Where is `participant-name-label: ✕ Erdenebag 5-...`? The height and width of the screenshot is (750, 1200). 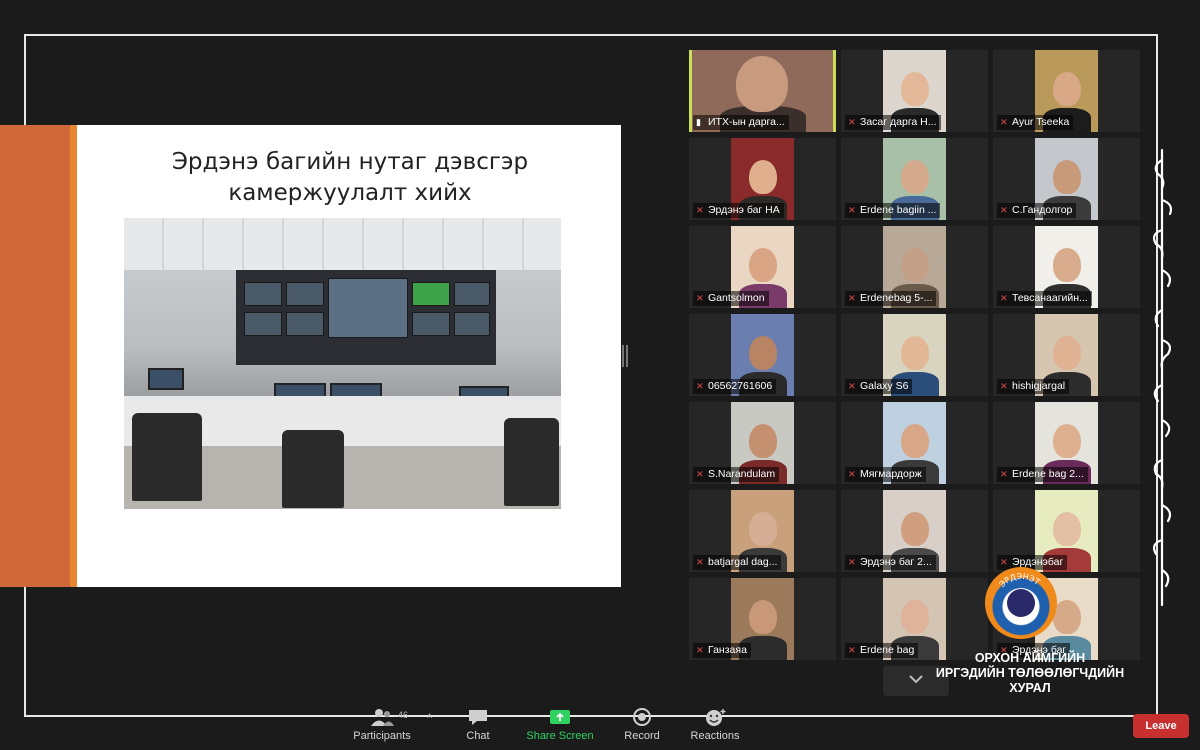 participant-name-label: ✕ Erdenebag 5-... is located at coordinates (891, 298).